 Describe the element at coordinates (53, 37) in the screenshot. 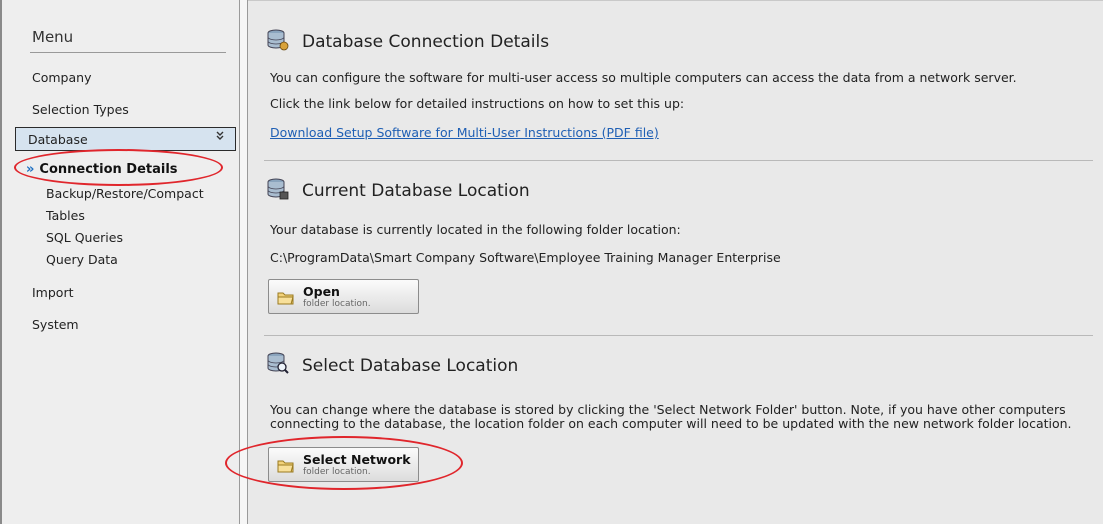

I see `menu-title: Menu` at that location.